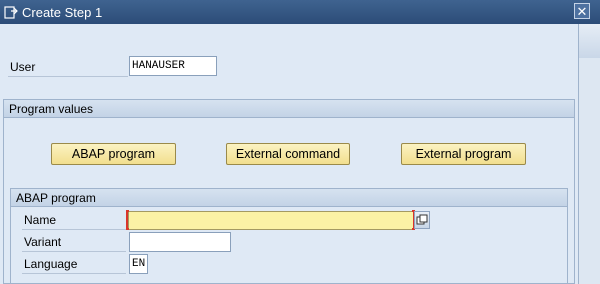  I want to click on language-field: EN, so click(138, 264).